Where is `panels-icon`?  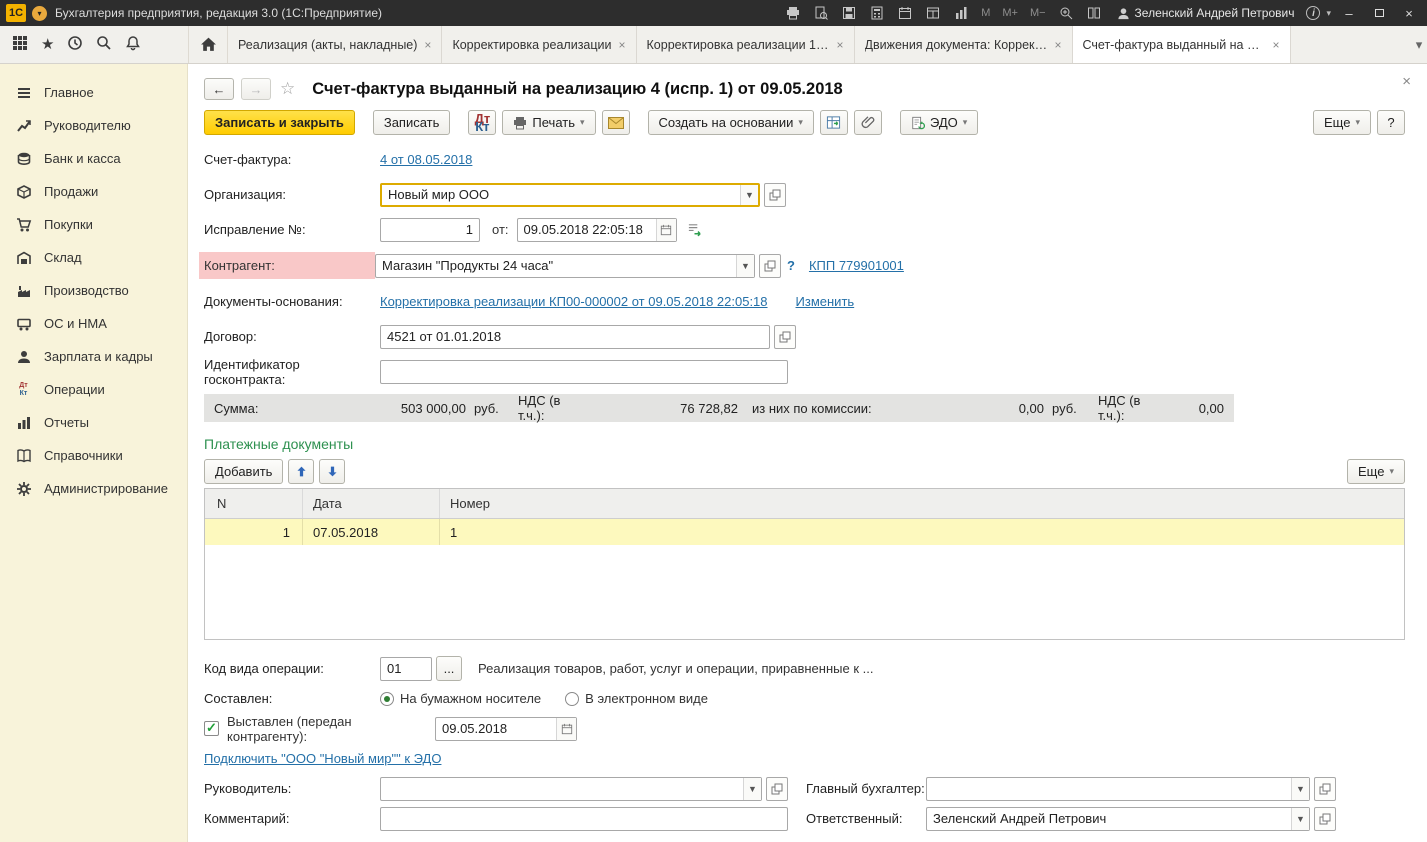 panels-icon is located at coordinates (1094, 13).